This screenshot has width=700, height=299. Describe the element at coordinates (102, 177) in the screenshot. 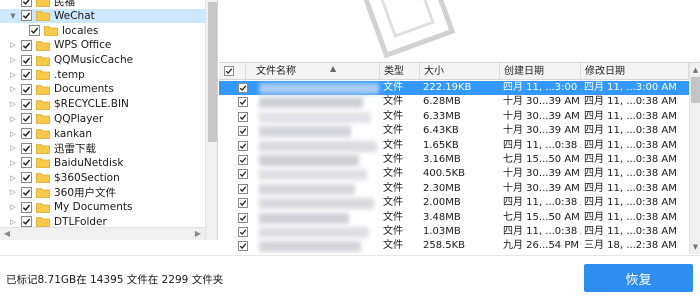

I see `tree-item: ▷ $360Section` at that location.